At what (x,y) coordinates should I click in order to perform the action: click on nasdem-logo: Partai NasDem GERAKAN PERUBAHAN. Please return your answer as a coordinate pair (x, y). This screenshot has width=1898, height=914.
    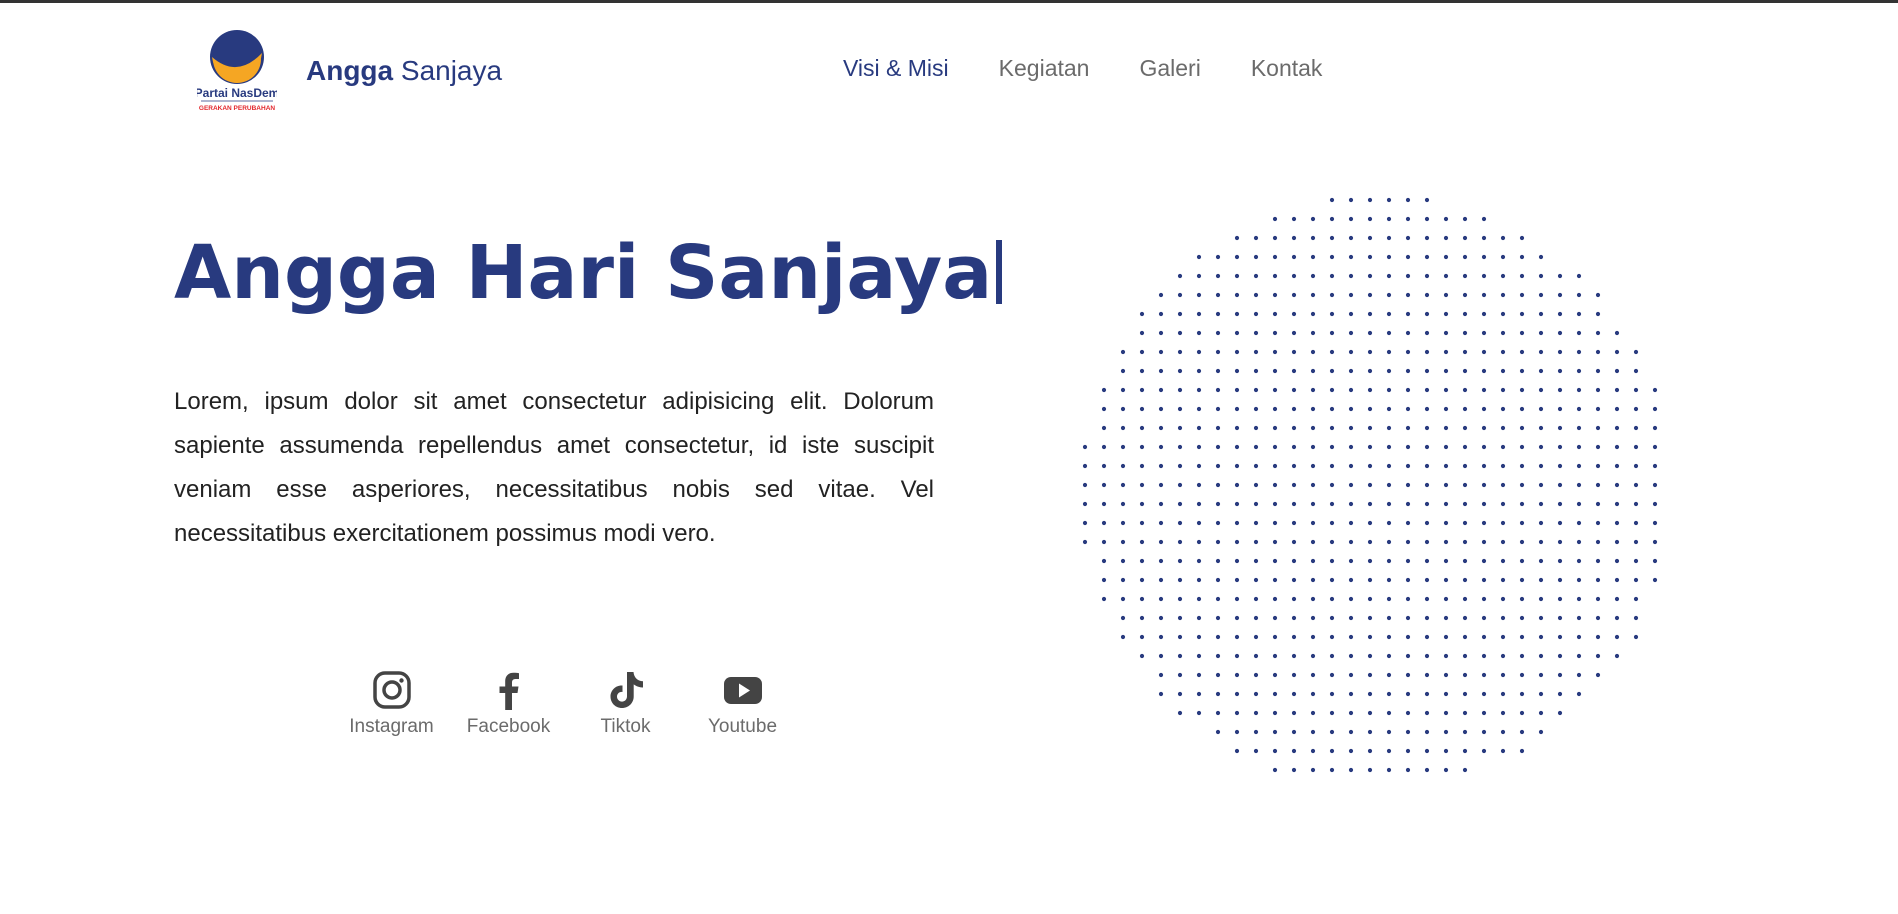
    Looking at the image, I should click on (237, 71).